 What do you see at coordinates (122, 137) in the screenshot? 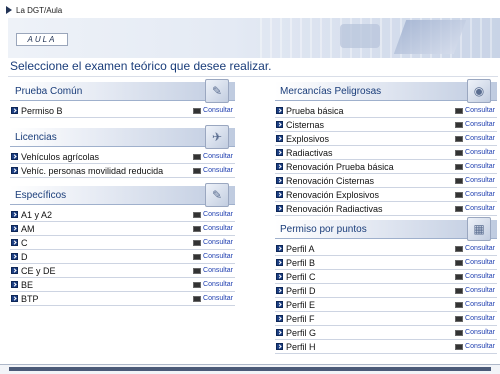
I see `section-header: Licencias ✈` at bounding box center [122, 137].